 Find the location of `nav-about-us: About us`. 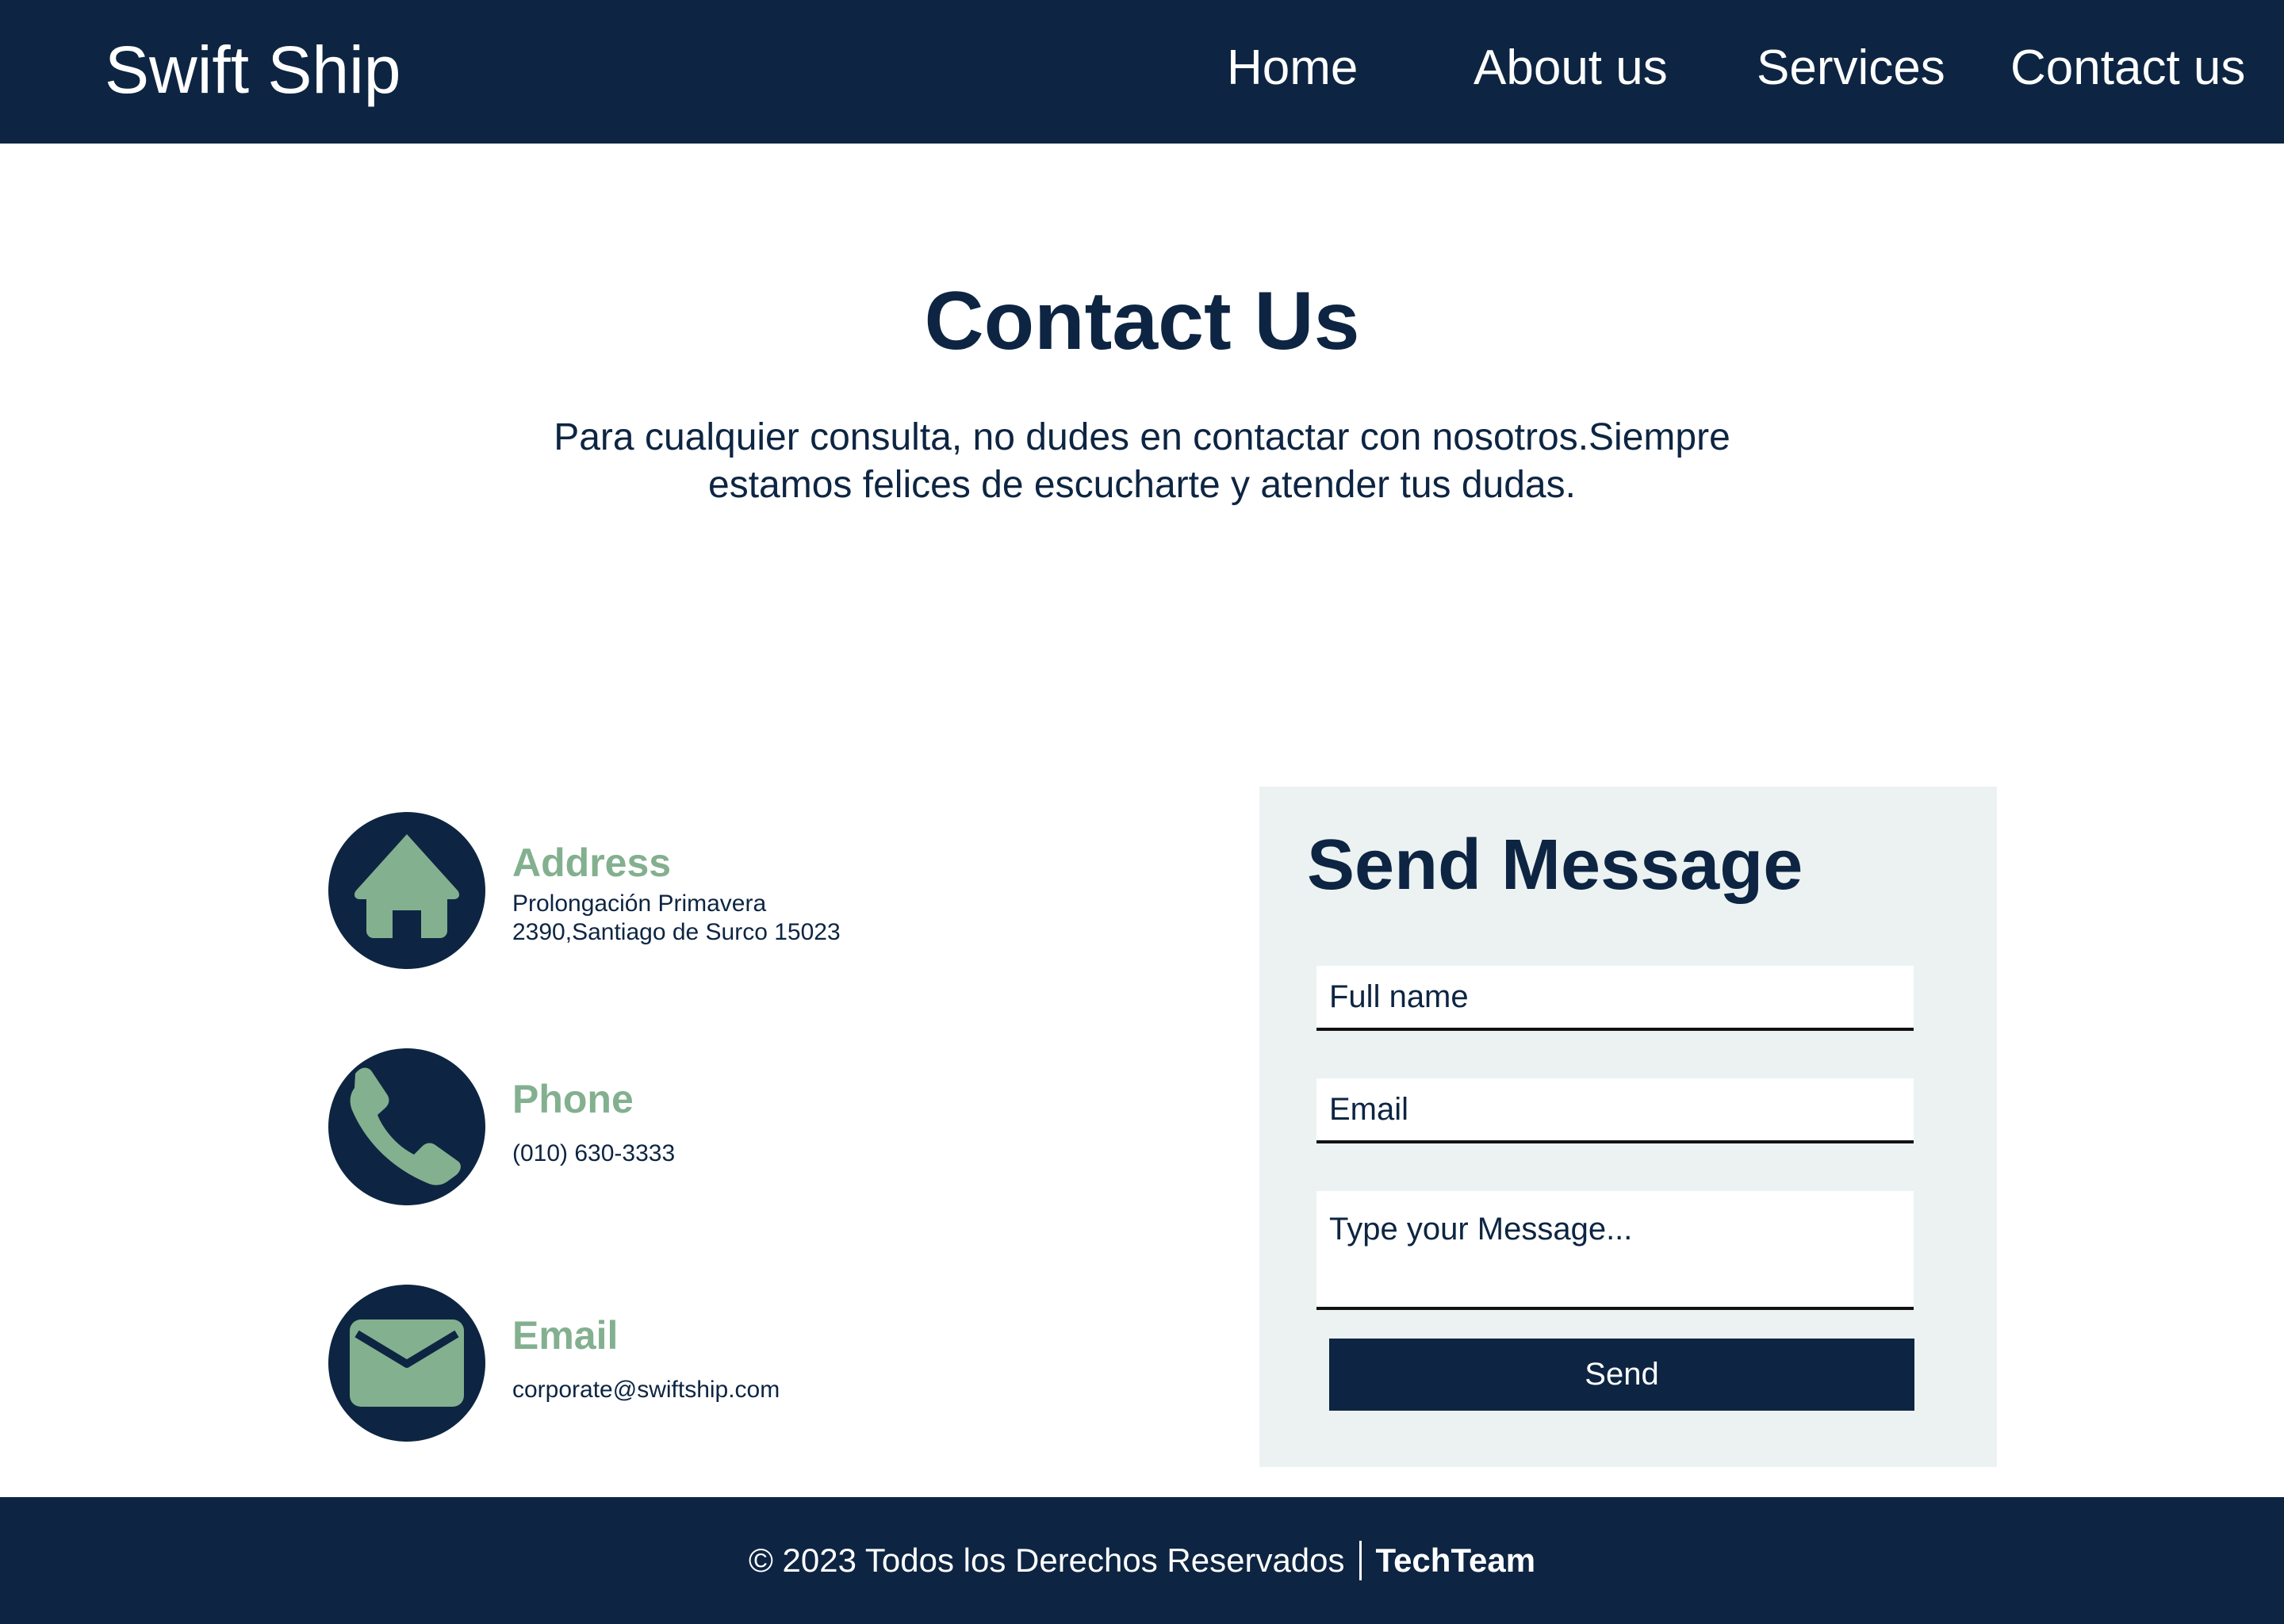

nav-about-us: About us is located at coordinates (1570, 68).